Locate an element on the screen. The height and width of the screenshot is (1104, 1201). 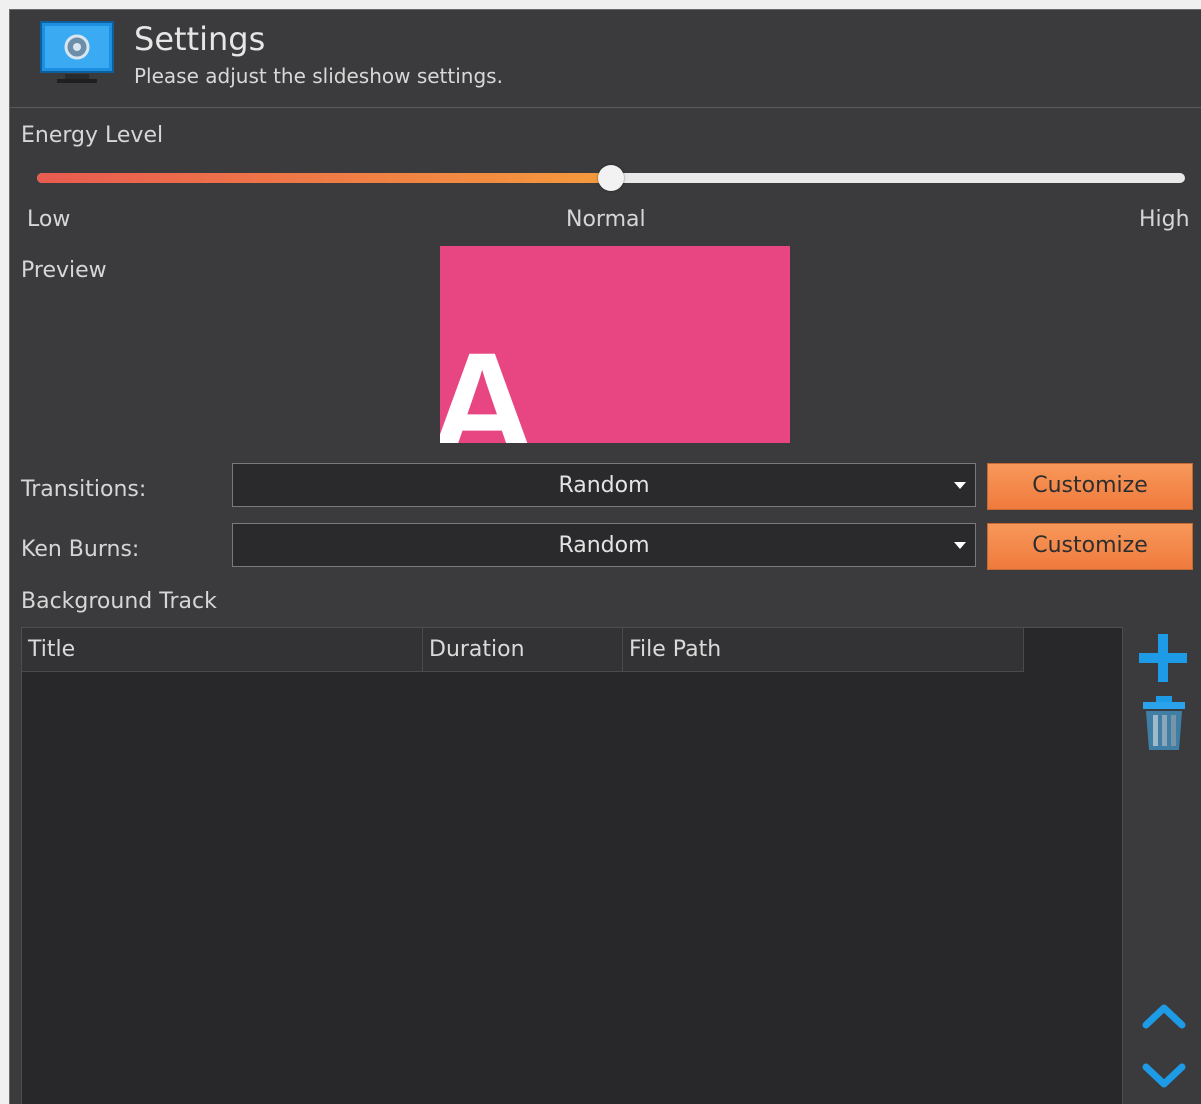
energy-tick-normal: Normal is located at coordinates (606, 219).